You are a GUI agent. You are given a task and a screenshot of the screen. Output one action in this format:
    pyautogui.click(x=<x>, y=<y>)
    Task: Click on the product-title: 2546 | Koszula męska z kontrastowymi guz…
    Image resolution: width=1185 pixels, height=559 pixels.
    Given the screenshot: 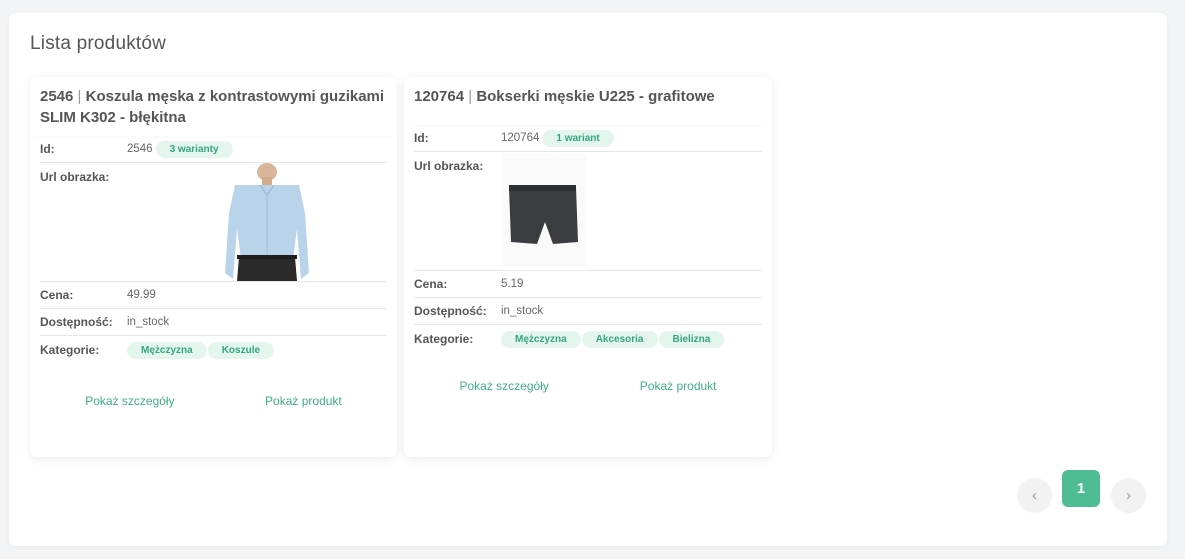 What is the action you would take?
    pyautogui.click(x=213, y=107)
    